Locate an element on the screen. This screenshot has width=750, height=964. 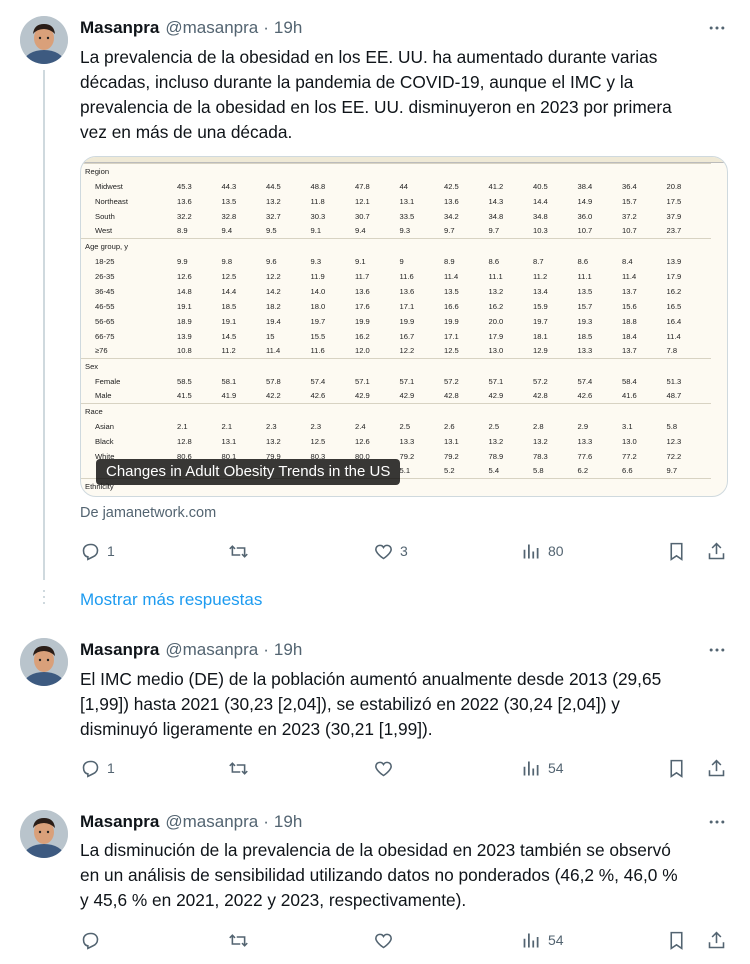
table-row-label: South is located at coordinates (105, 216).